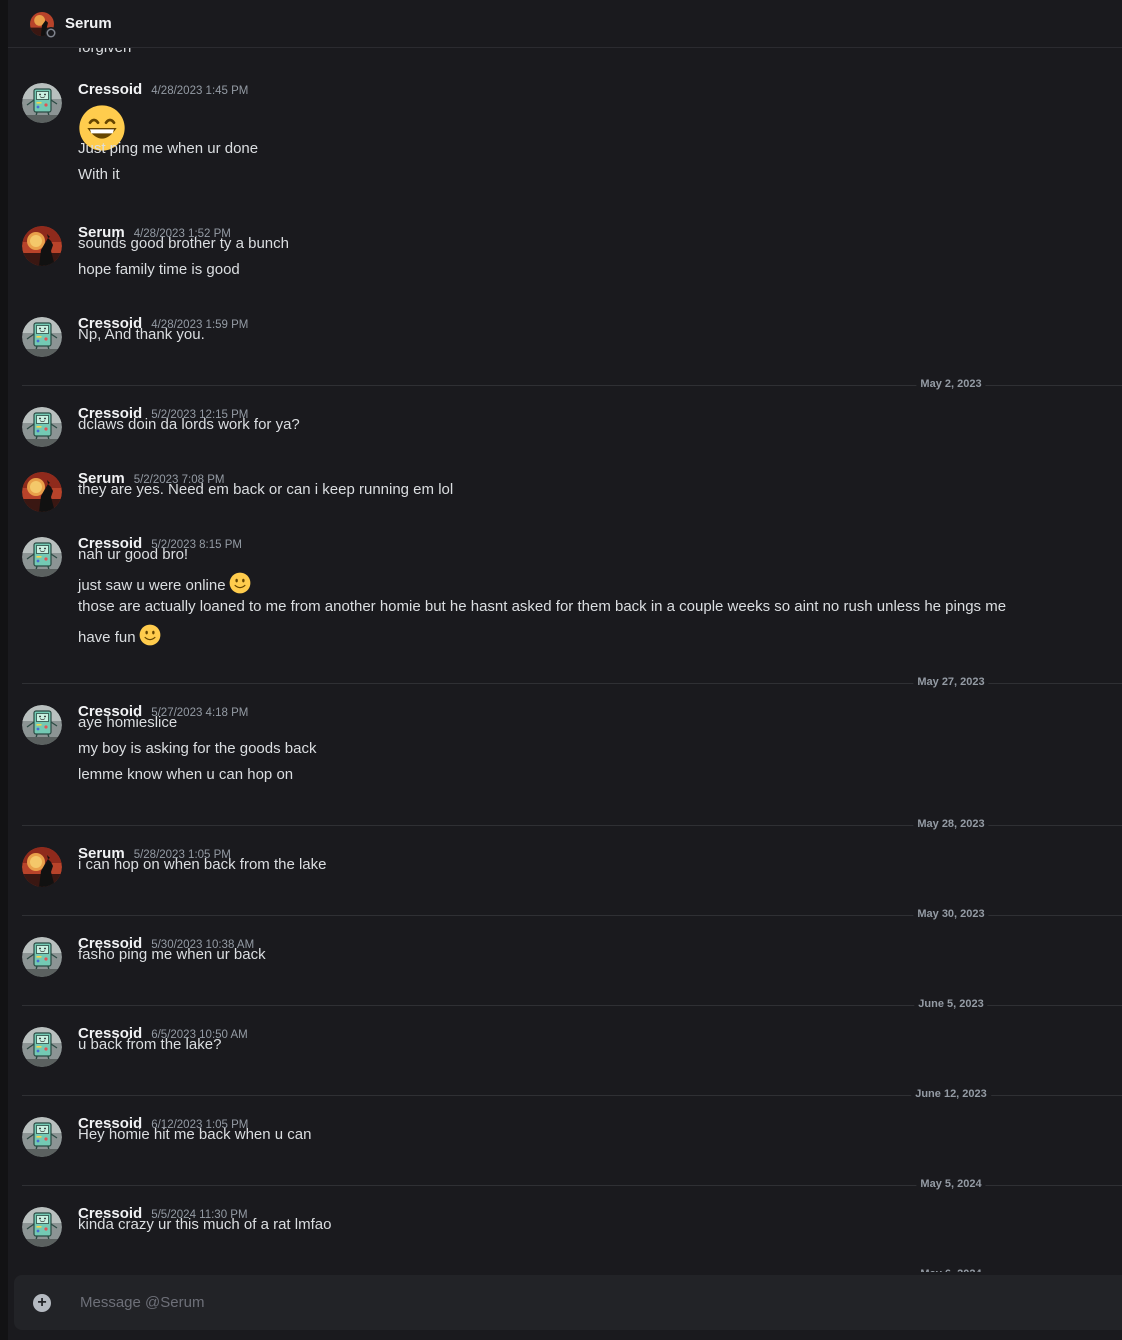 This screenshot has height=1340, width=1122. I want to click on message-text: With it, so click(99, 174).